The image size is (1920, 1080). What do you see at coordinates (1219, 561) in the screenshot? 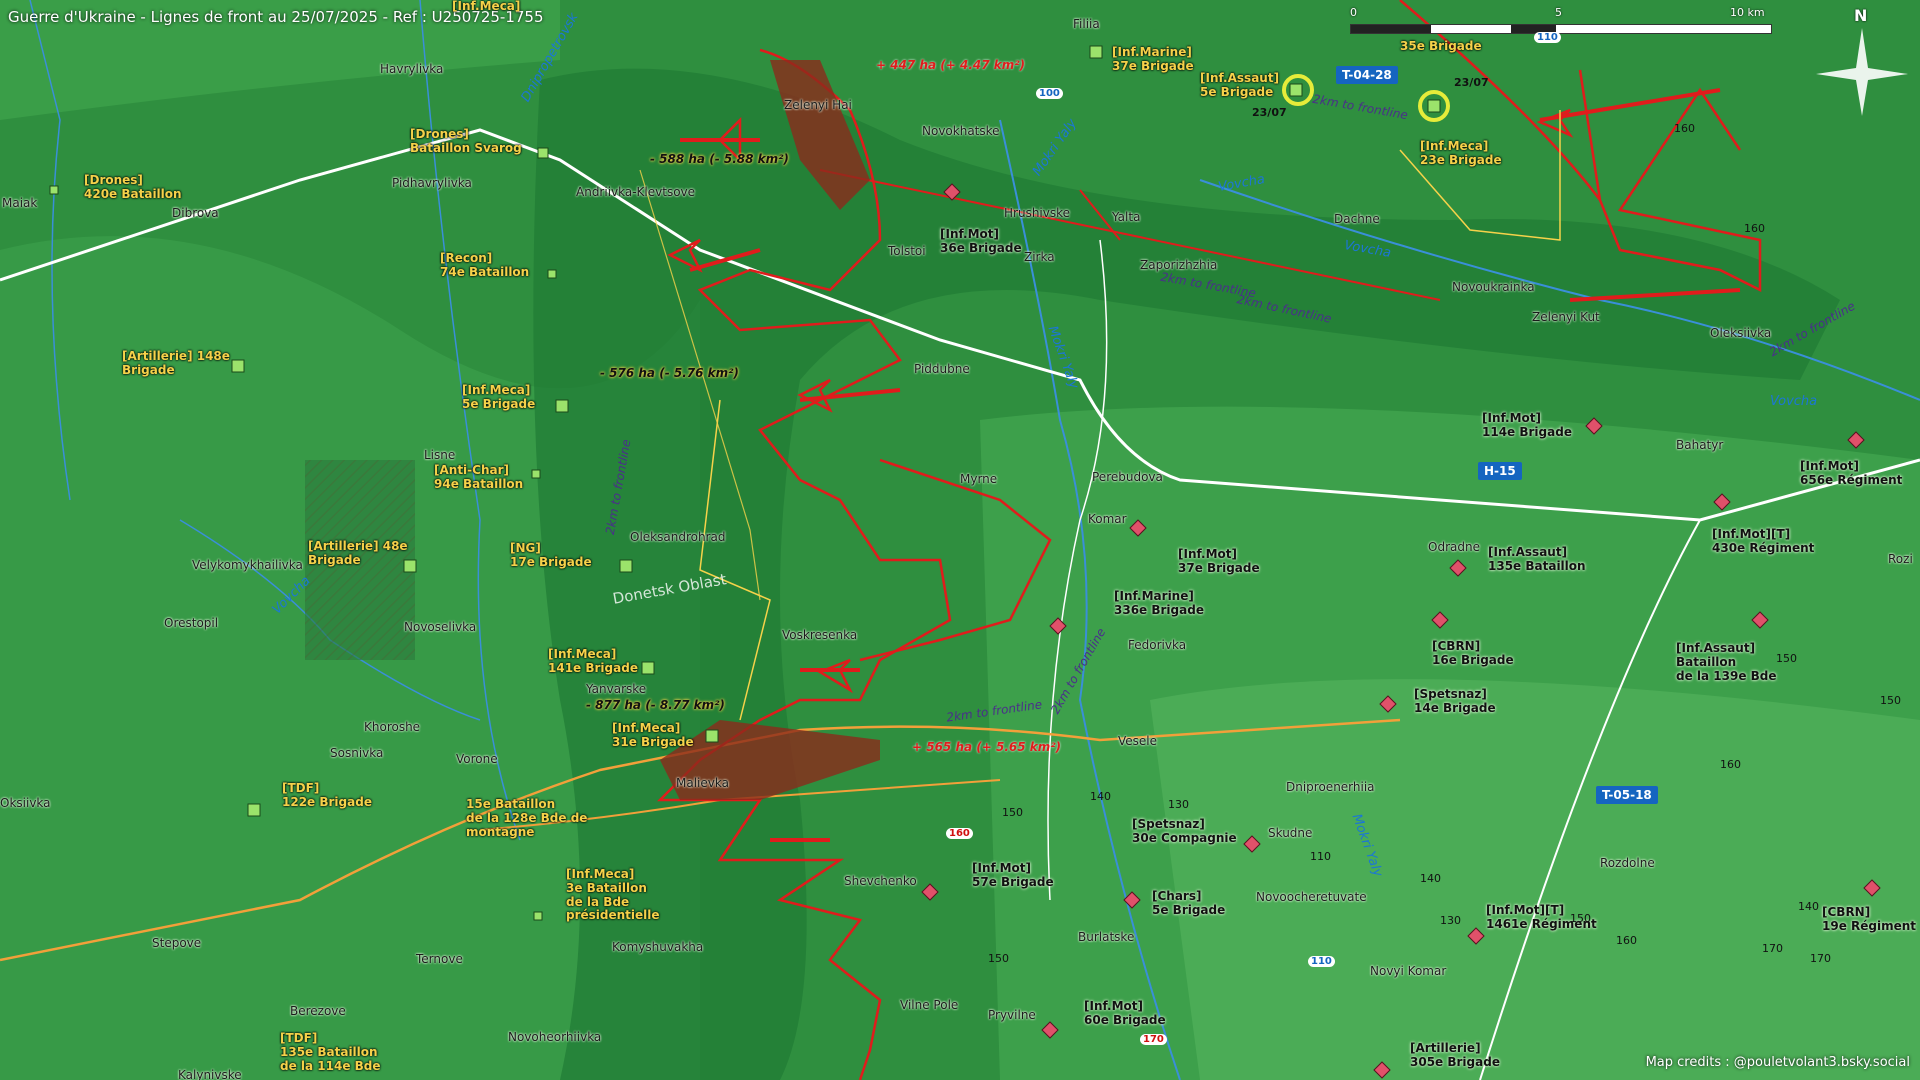
I see `ru-unit: [Inf.Mot] 37e Brigade` at bounding box center [1219, 561].